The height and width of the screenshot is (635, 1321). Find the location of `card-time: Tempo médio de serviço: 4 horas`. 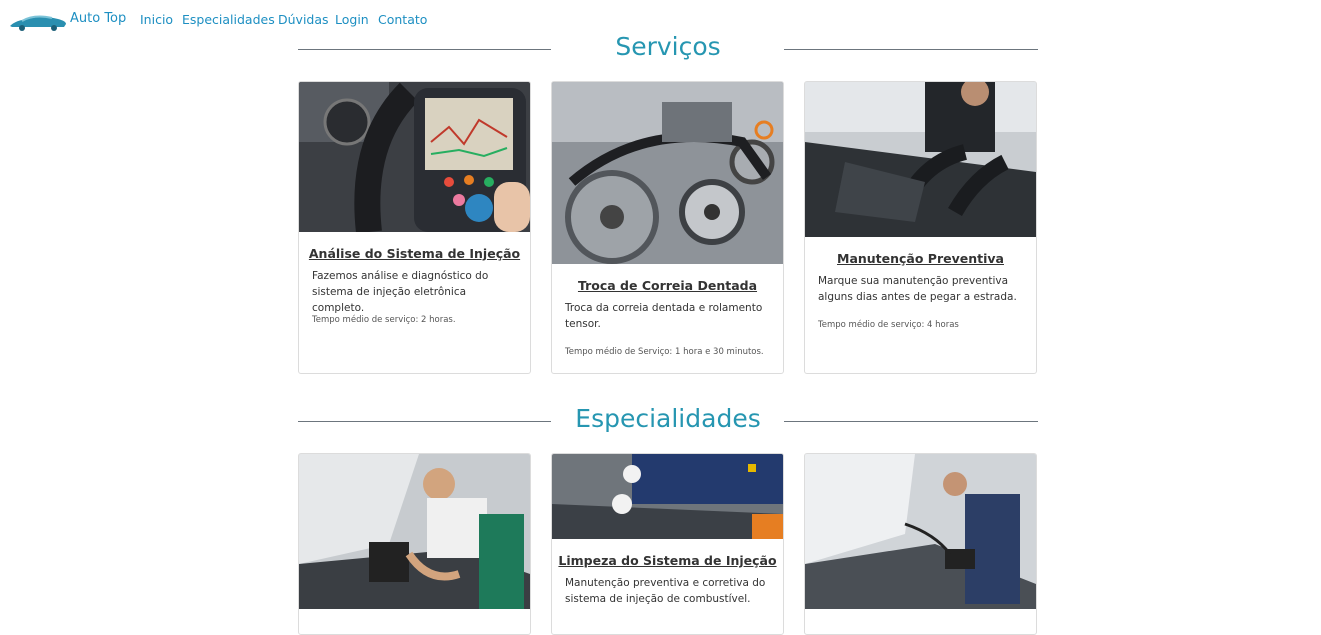

card-time: Tempo médio de serviço: 4 horas is located at coordinates (888, 325).